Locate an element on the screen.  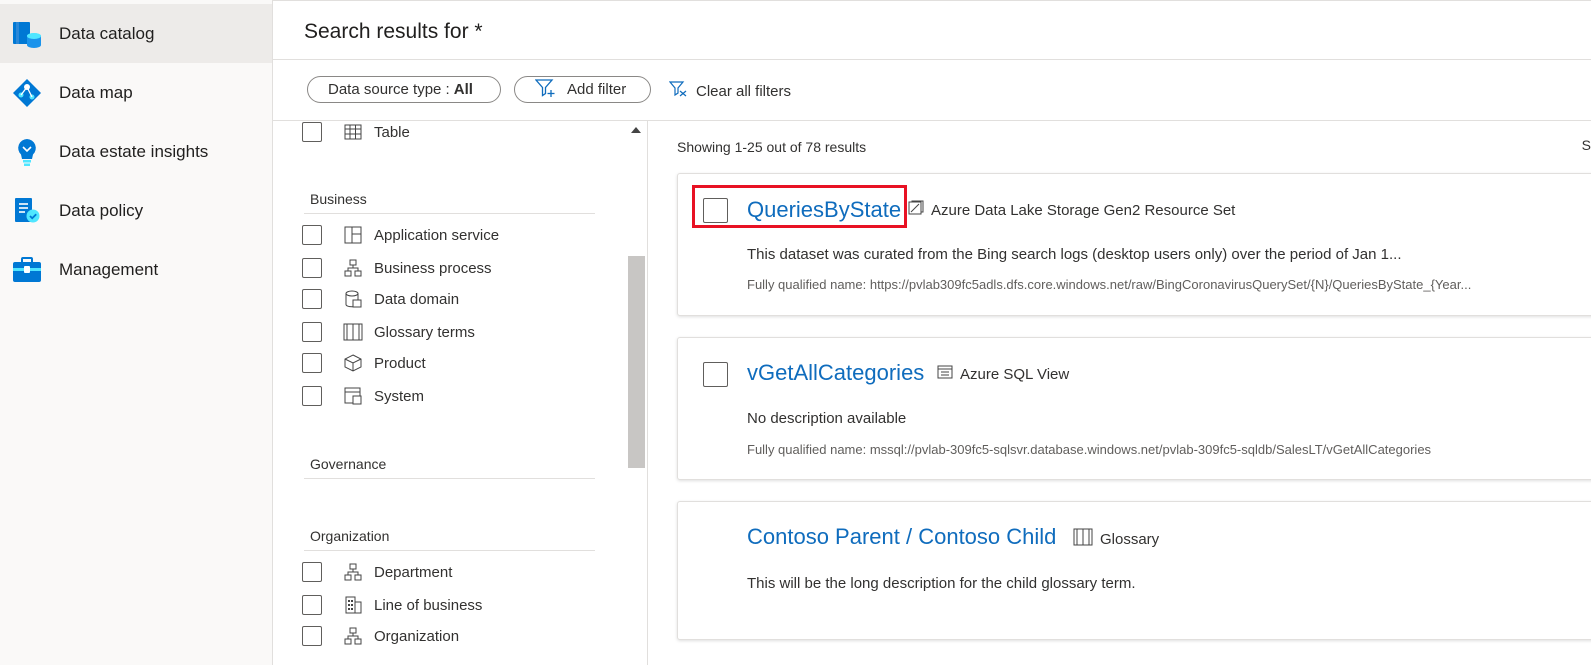
result-type-label: Glossary is located at coordinates (1130, 539).